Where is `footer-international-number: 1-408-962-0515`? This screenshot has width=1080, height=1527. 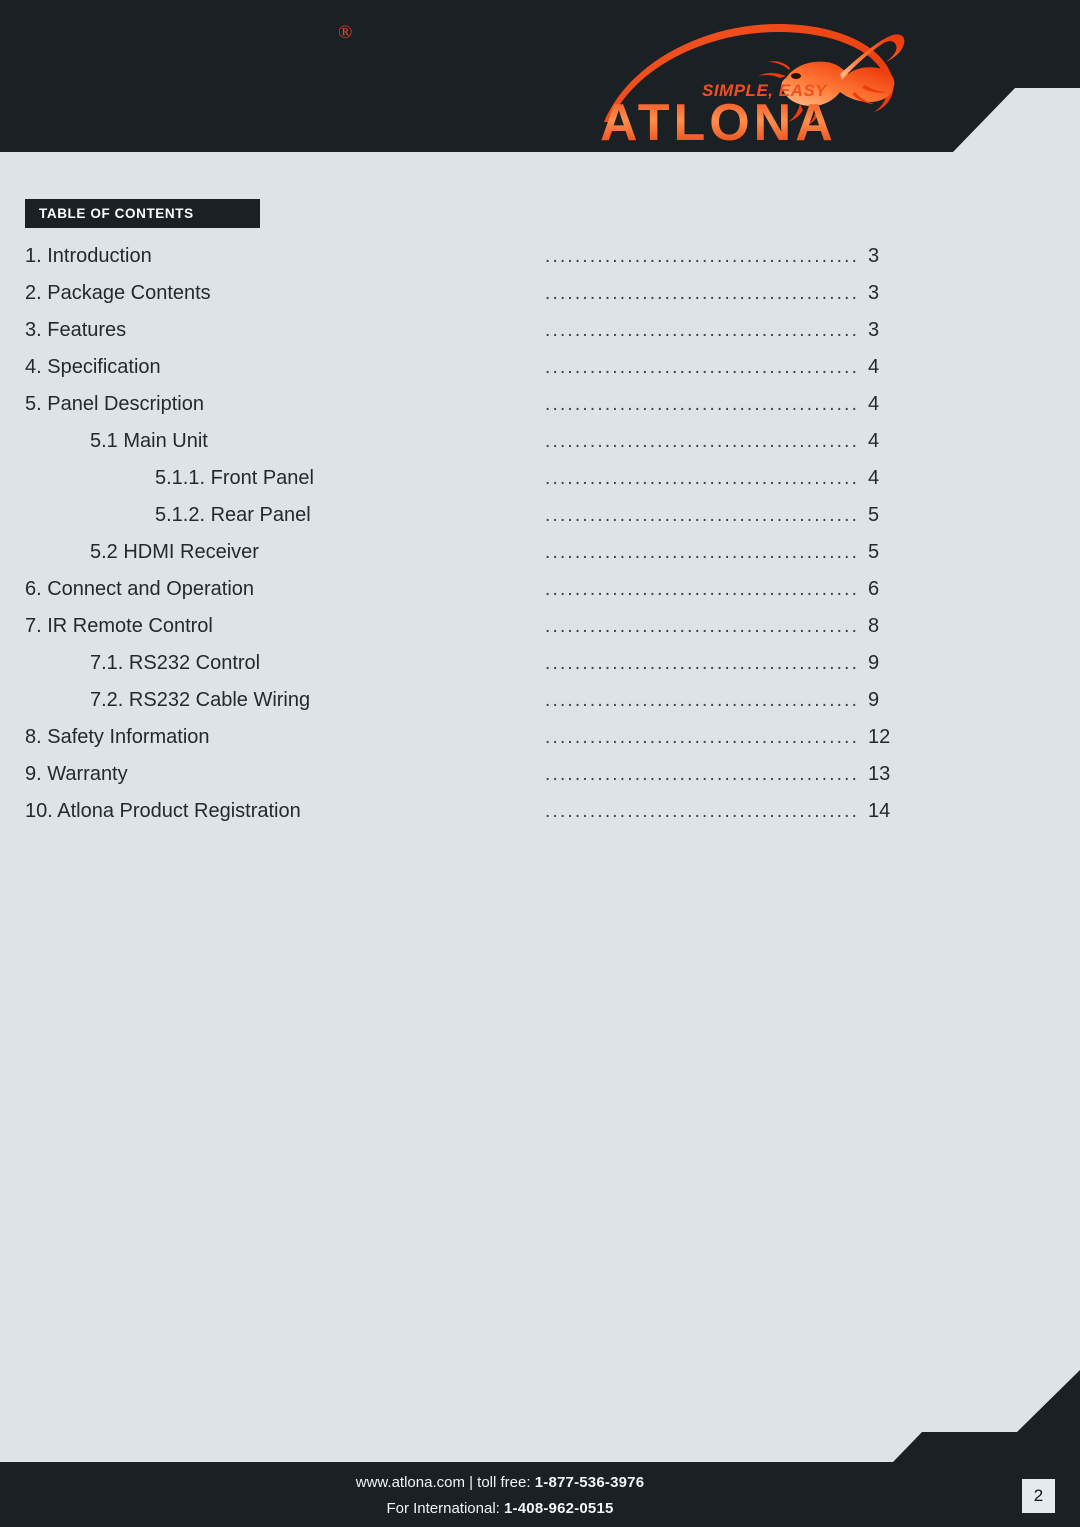
footer-international-number: 1-408-962-0515 is located at coordinates (559, 1508).